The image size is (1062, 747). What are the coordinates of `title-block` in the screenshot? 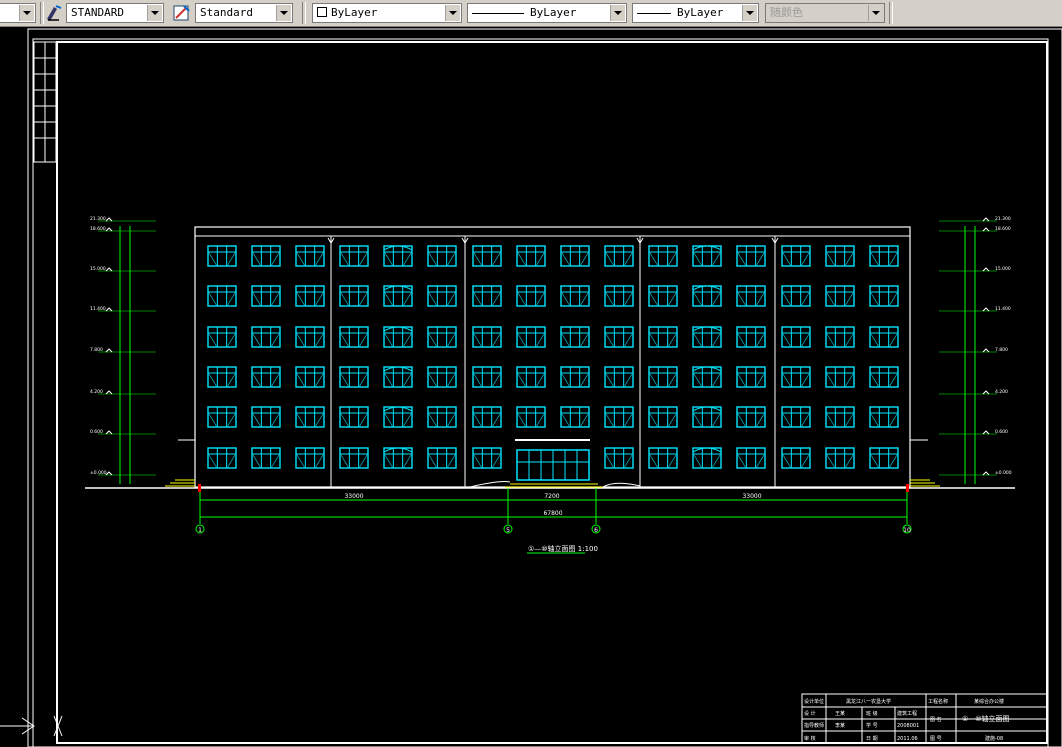 It's located at (924, 718).